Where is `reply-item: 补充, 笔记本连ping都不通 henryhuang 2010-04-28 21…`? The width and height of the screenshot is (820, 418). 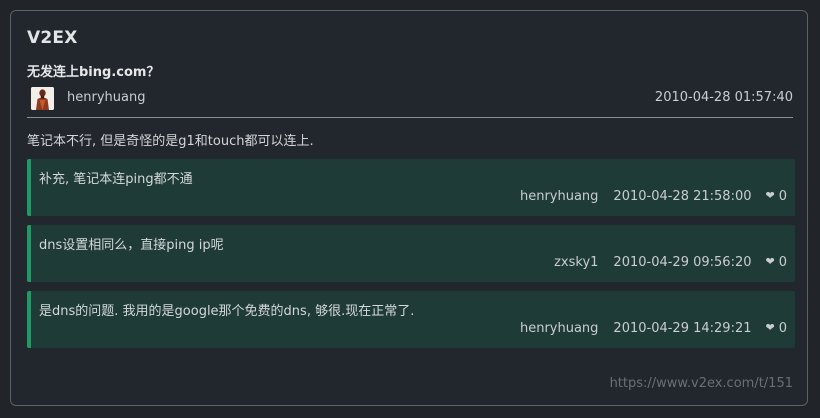
reply-item: 补充, 笔记本连ping都不通 henryhuang 2010-04-28 21… is located at coordinates (411, 187).